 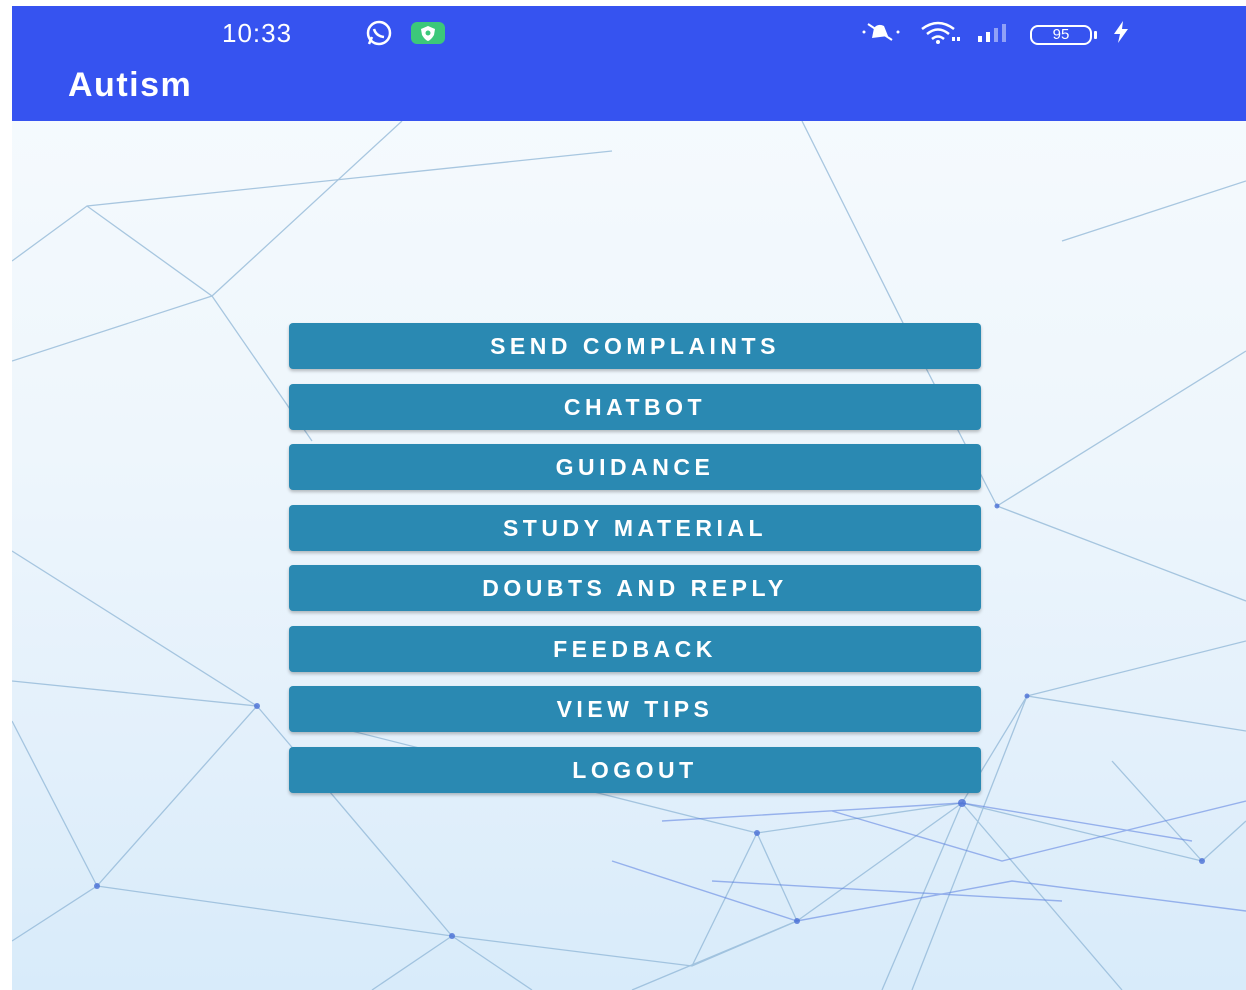 I want to click on charging-icon, so click(x=1121, y=34).